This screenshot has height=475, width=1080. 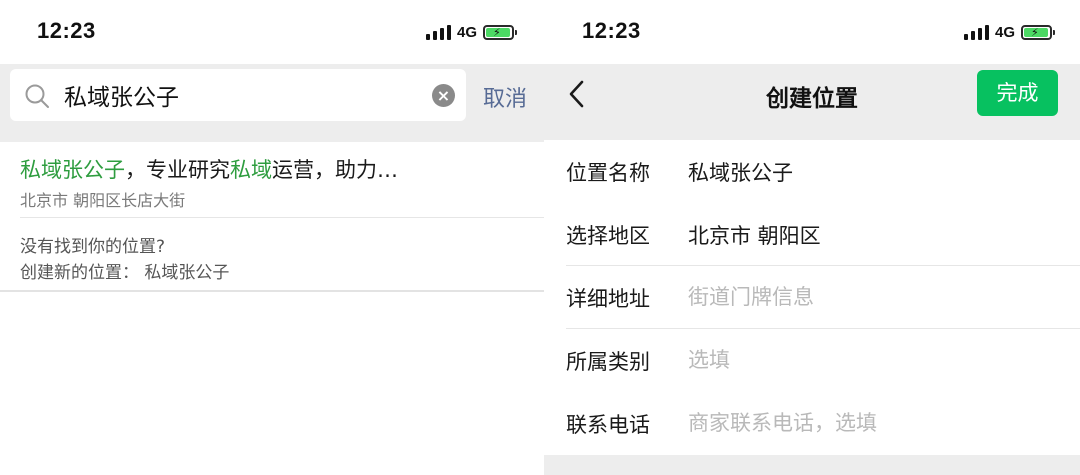 I want to click on clear-icon: ×, so click(x=443, y=95).